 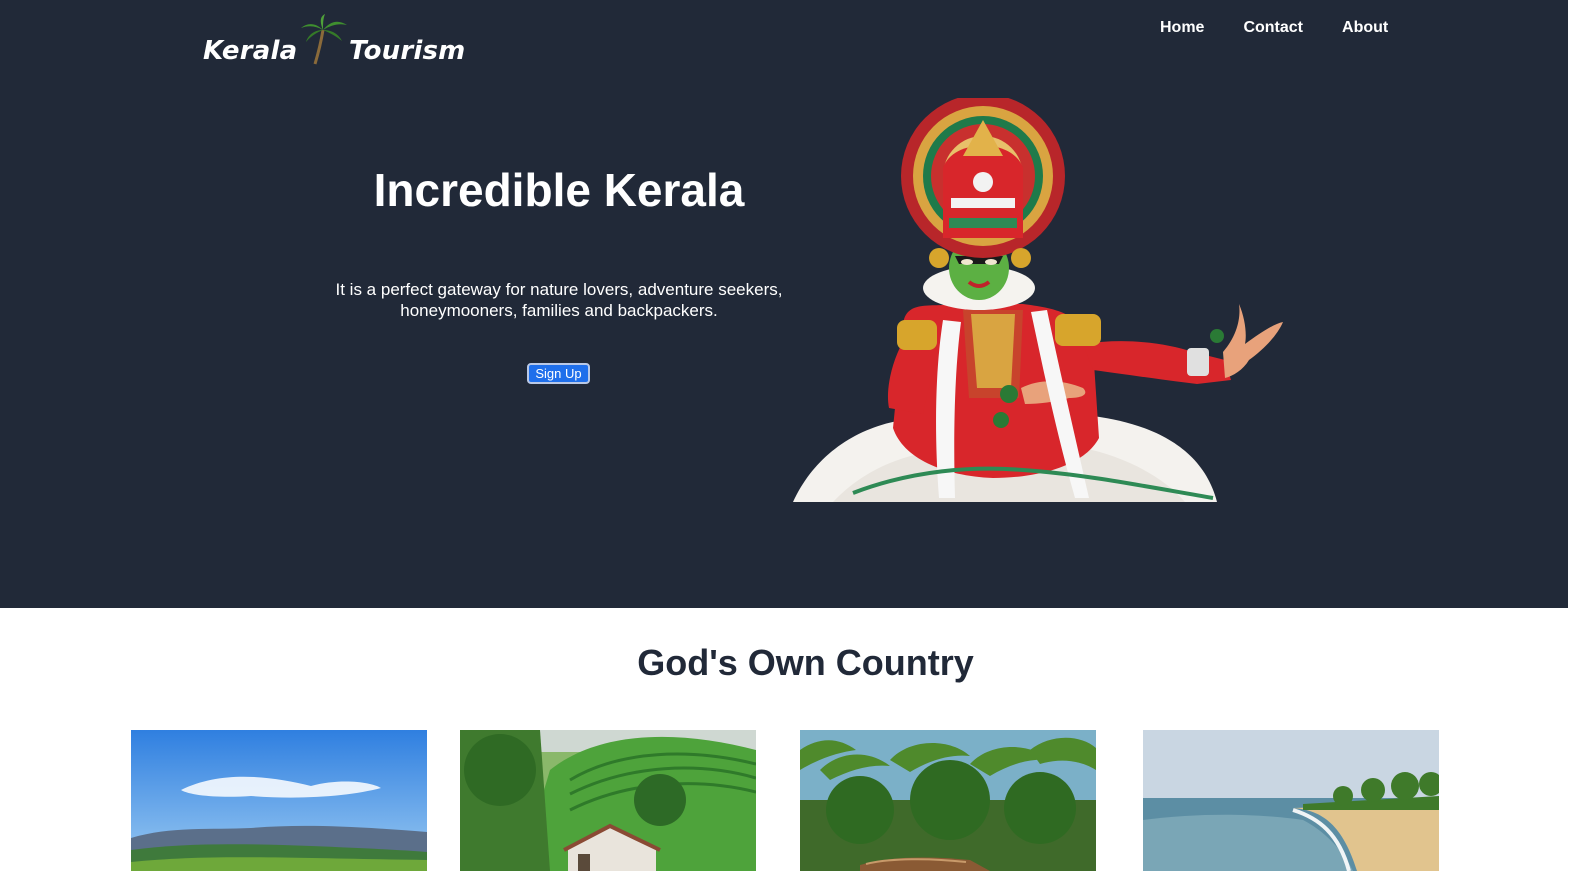 I want to click on kathakali-dancer-image, so click(x=1039, y=298).